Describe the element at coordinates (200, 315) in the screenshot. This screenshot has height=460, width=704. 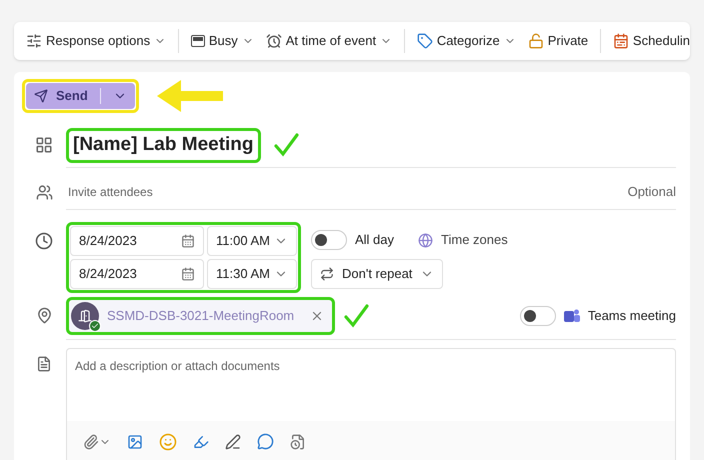
I see `room-name: SSMD-DSB-3021-MeetingRoom` at that location.